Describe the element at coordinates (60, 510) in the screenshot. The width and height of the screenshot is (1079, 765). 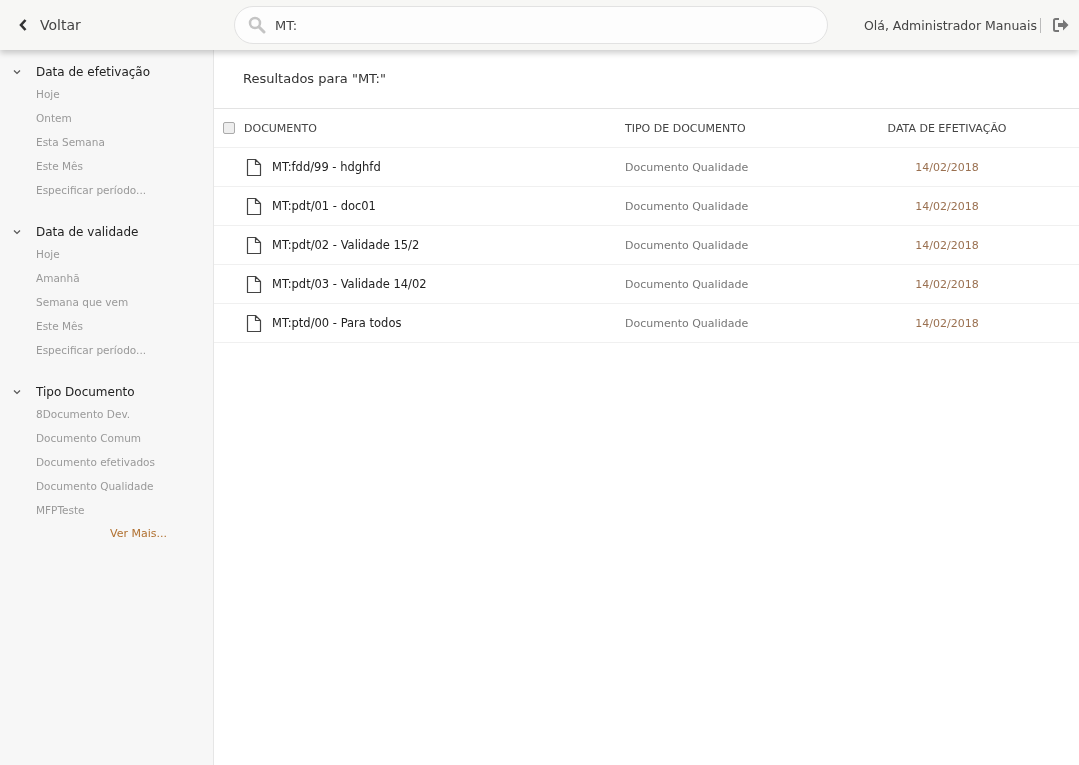
I see `filter-option: MFPTeste` at that location.